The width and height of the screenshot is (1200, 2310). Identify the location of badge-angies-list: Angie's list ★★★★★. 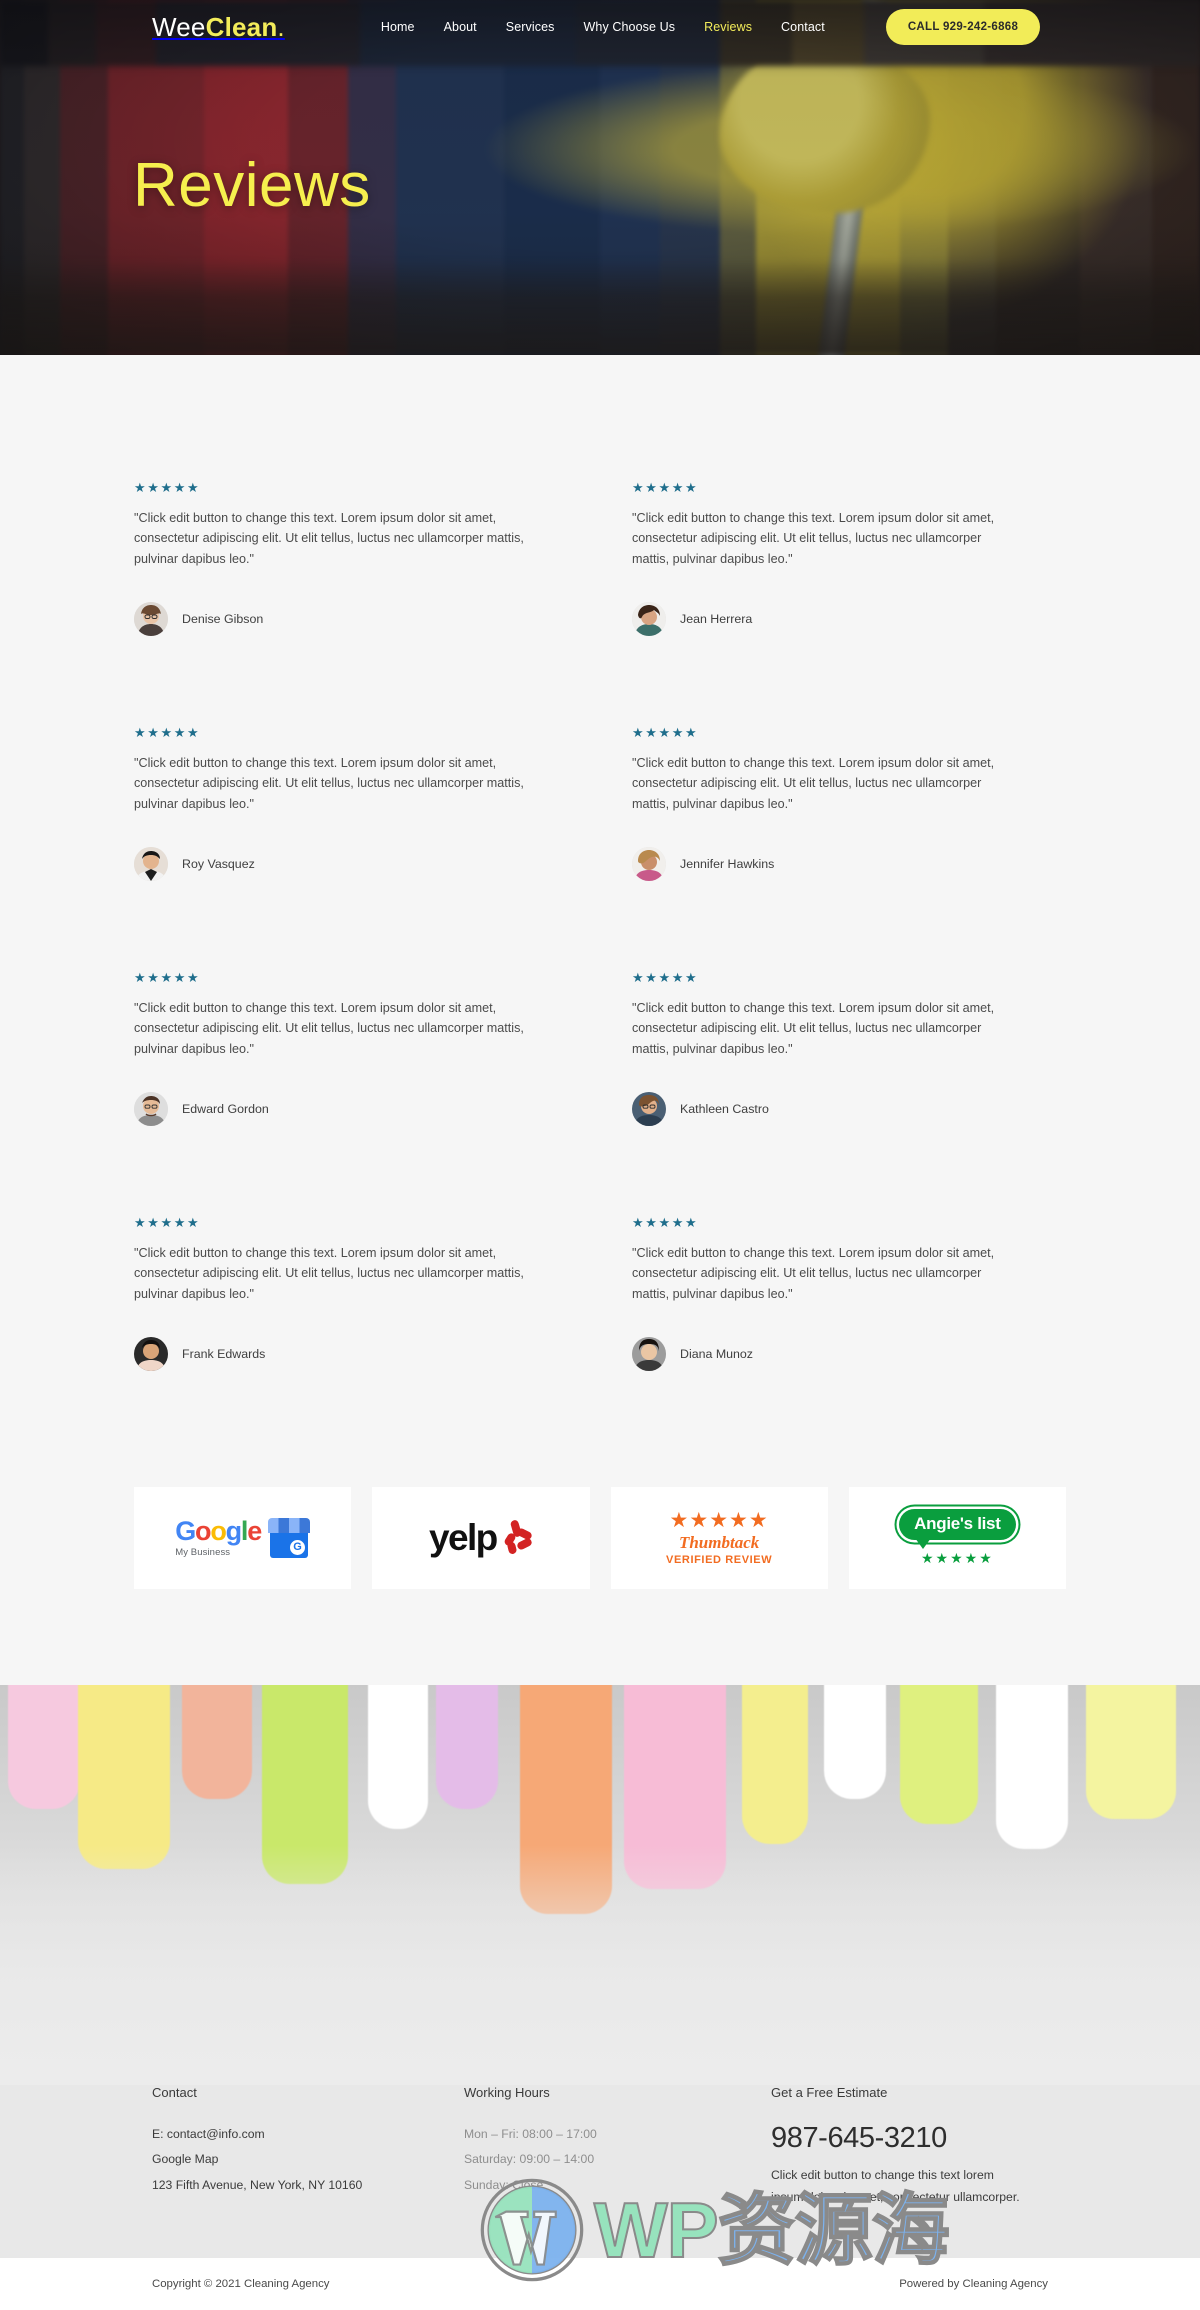
(957, 1538).